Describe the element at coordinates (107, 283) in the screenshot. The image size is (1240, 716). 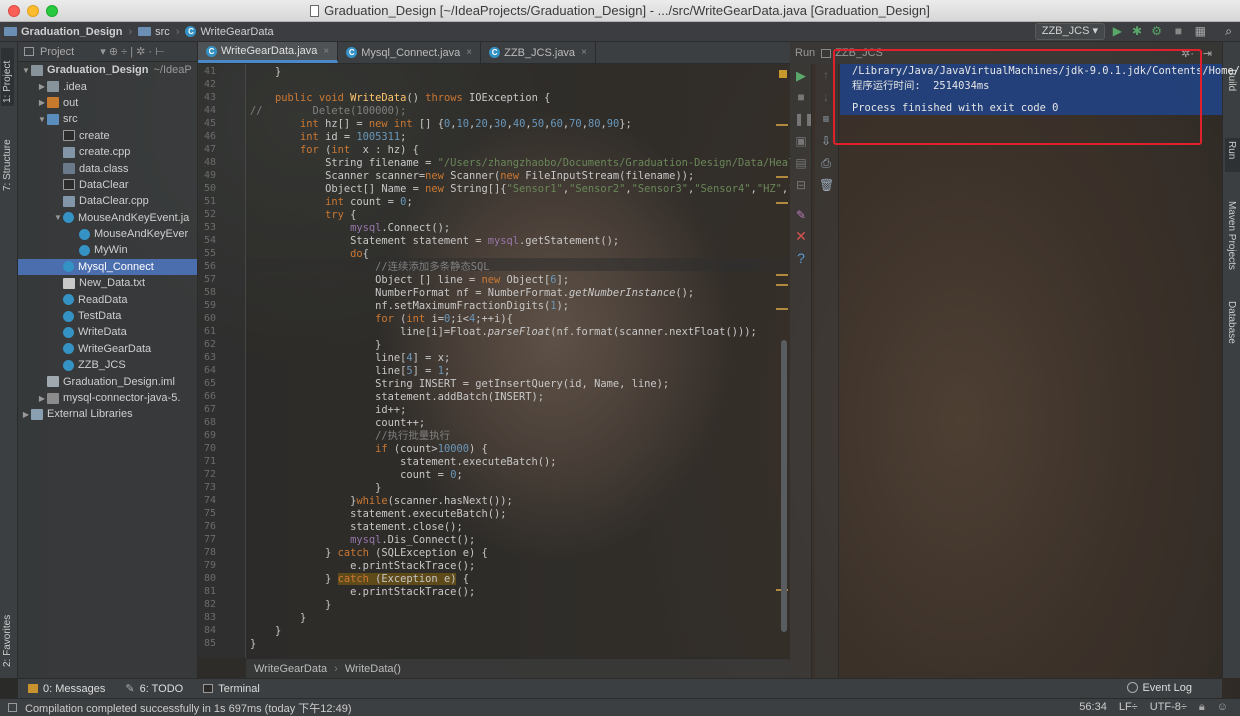
I see `tree-item: New_Data.txt` at that location.